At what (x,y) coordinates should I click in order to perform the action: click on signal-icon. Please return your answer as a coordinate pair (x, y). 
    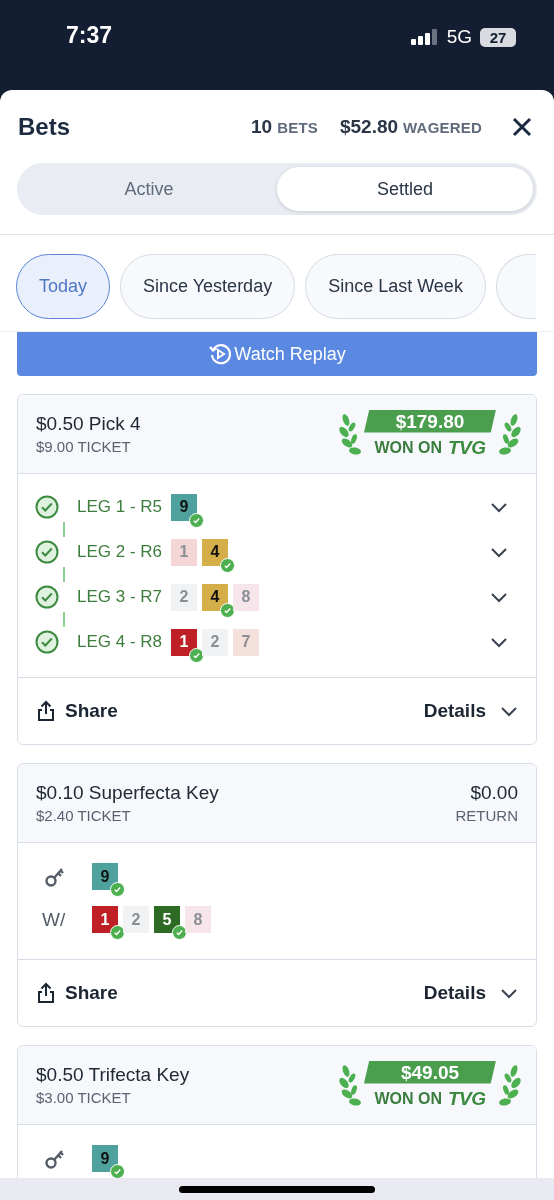
    Looking at the image, I should click on (424, 37).